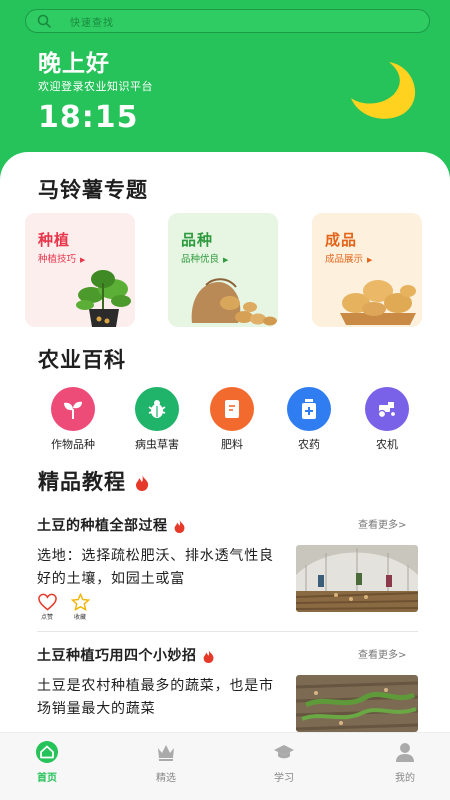 The image size is (450, 800). What do you see at coordinates (80, 602) in the screenshot?
I see `star-icon` at bounding box center [80, 602].